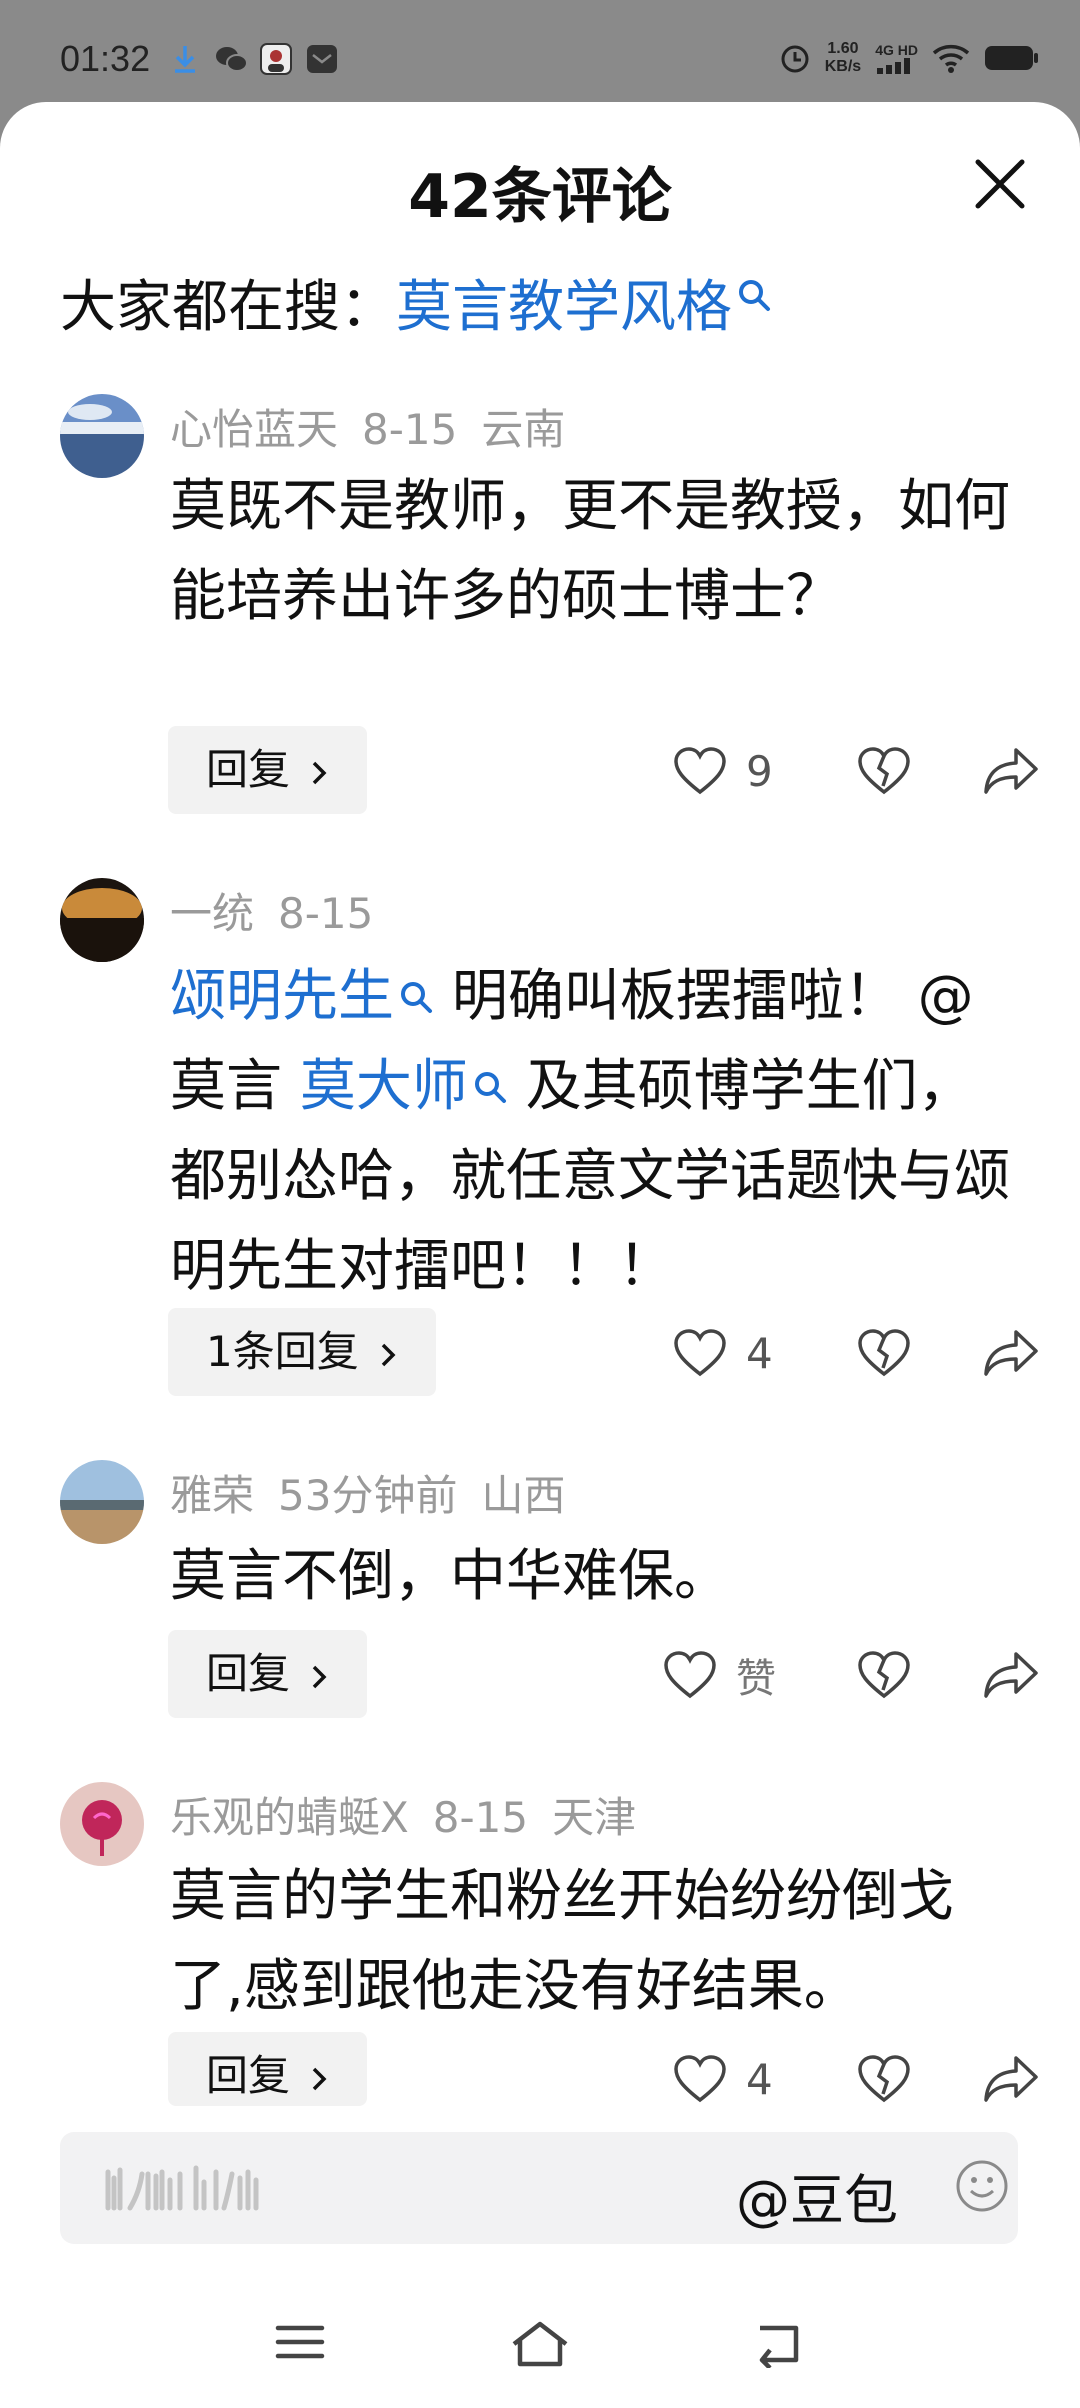 The height and width of the screenshot is (2408, 1080). I want to click on wechat-icon, so click(231, 59).